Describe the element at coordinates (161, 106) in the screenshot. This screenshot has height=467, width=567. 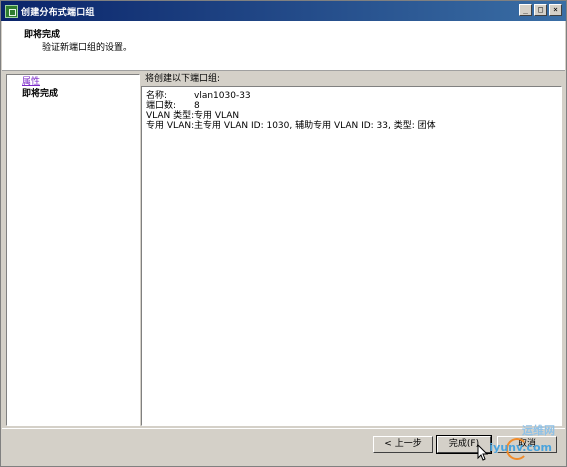
I see `summary-key: 端口数:` at that location.